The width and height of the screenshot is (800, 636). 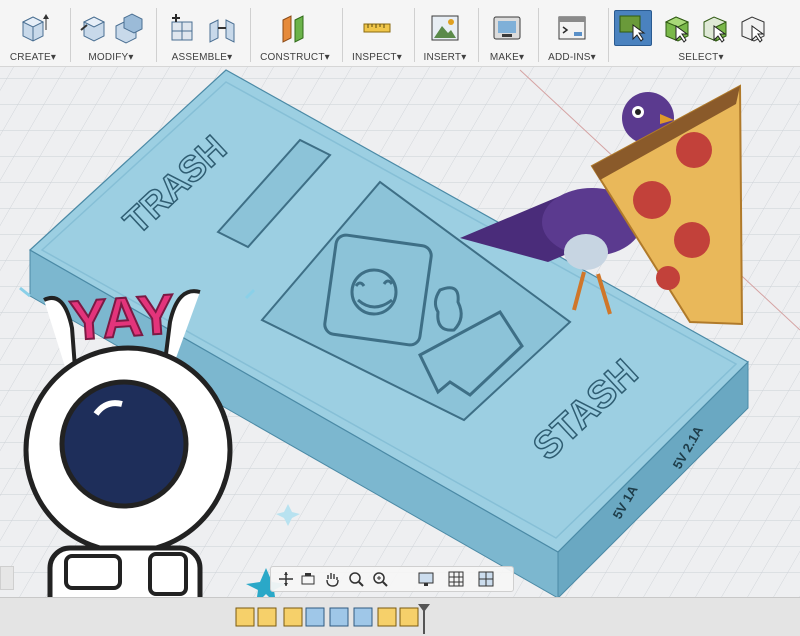 I want to click on make-label: MAKE, so click(x=504, y=57).